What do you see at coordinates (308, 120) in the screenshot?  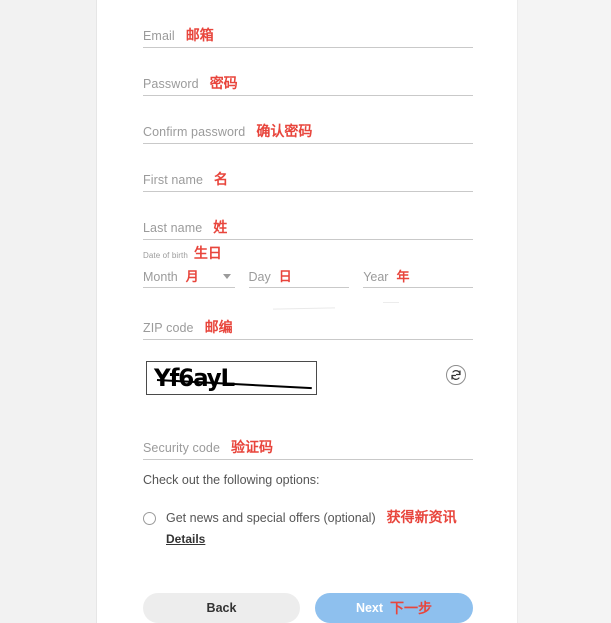 I see `field-confirm-password: Confirm password 确认密码` at bounding box center [308, 120].